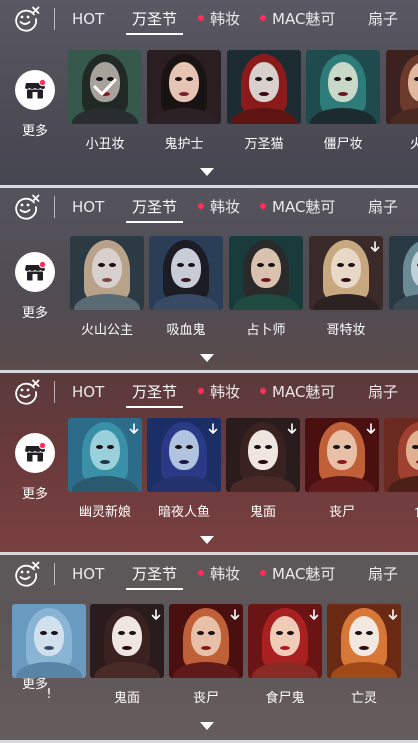 The height and width of the screenshot is (743, 418). I want to click on makeup-item: 幽灵新娘, so click(105, 468).